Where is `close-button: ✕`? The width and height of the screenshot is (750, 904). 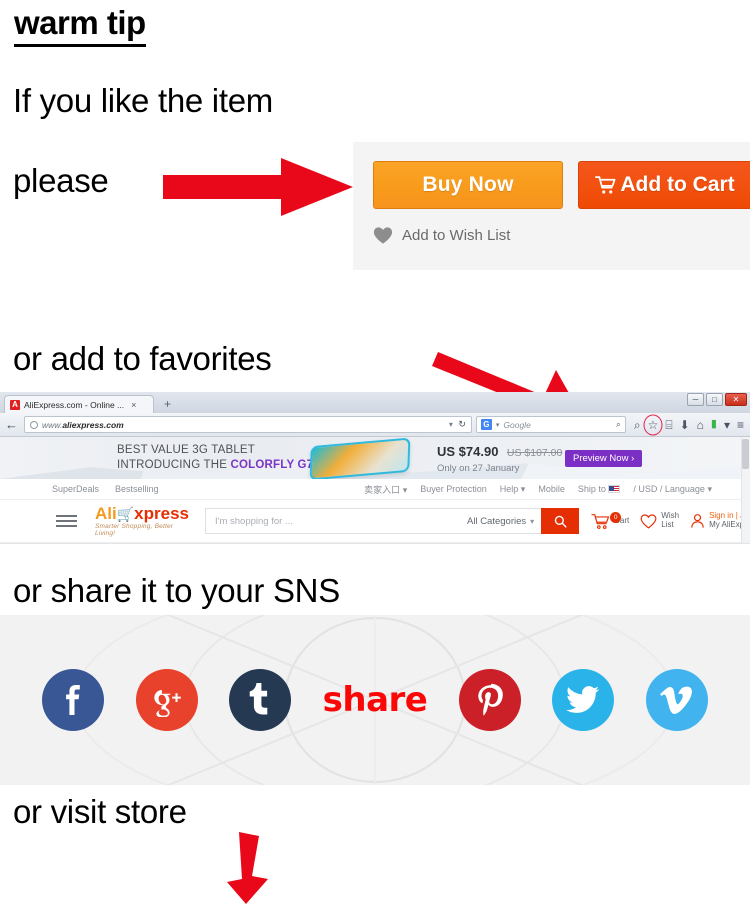
close-button: ✕ is located at coordinates (736, 399).